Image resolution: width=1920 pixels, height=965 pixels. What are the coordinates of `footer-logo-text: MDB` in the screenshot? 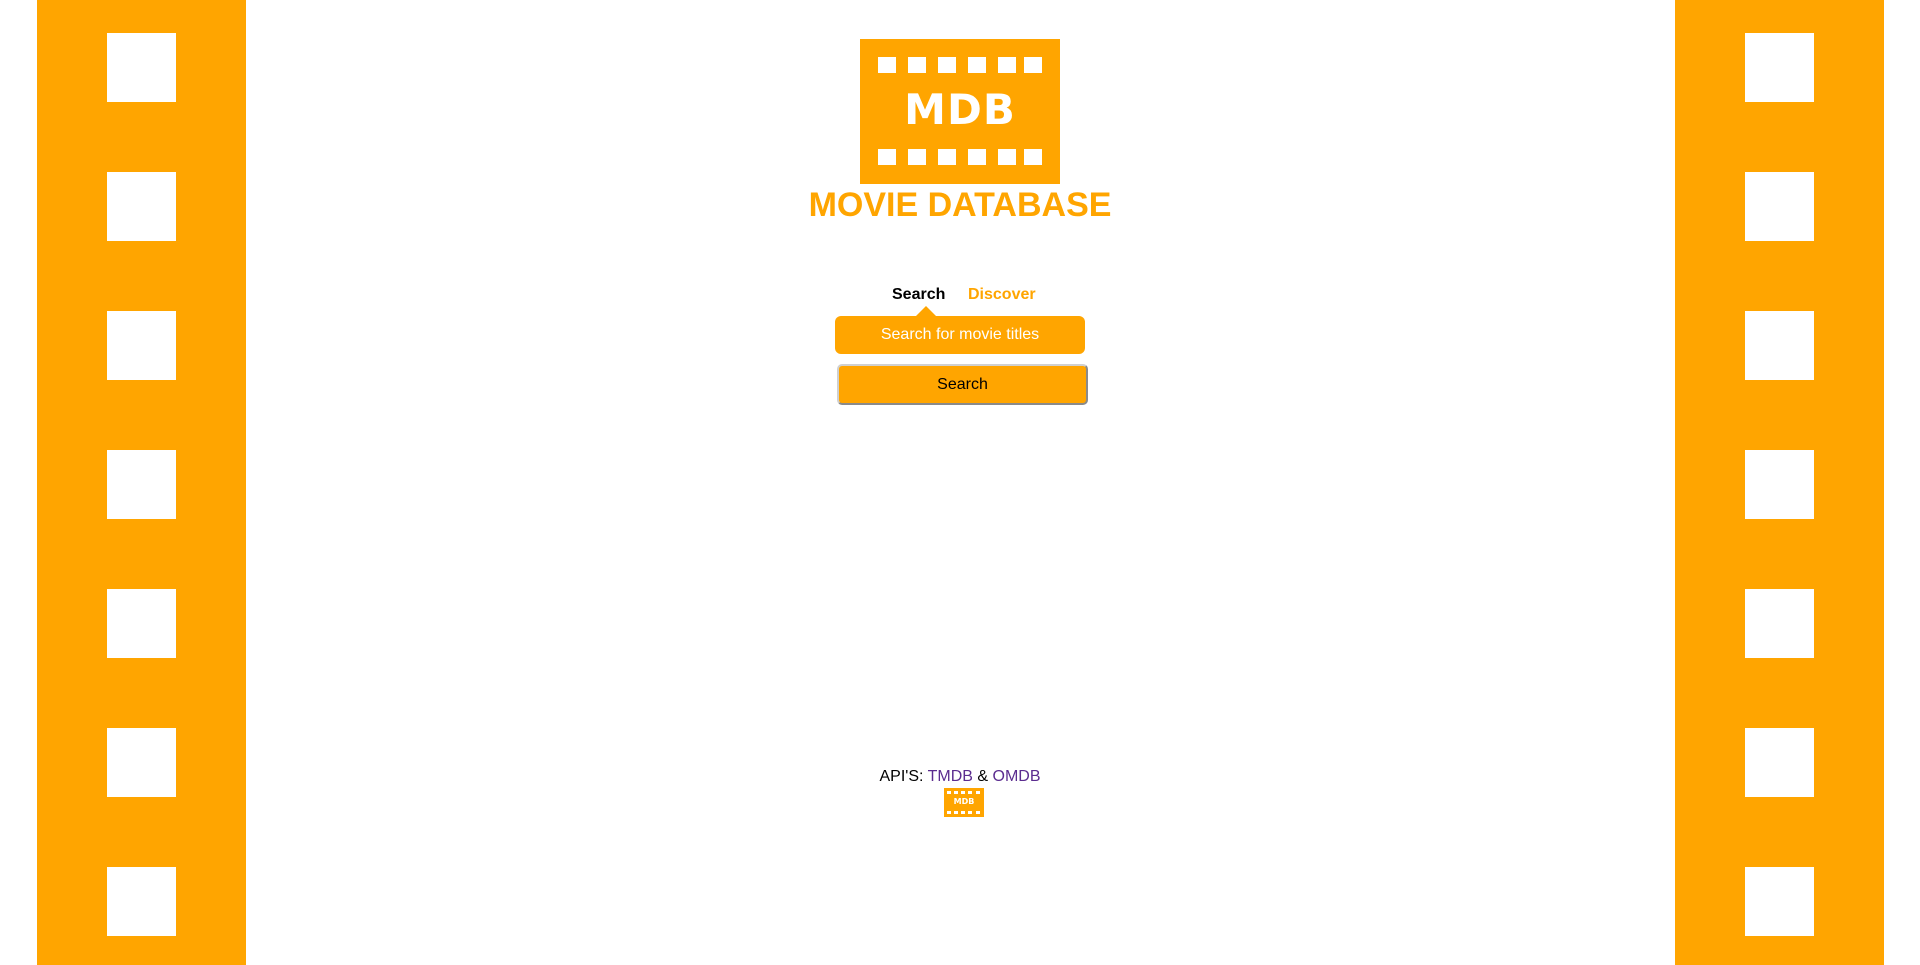 It's located at (964, 801).